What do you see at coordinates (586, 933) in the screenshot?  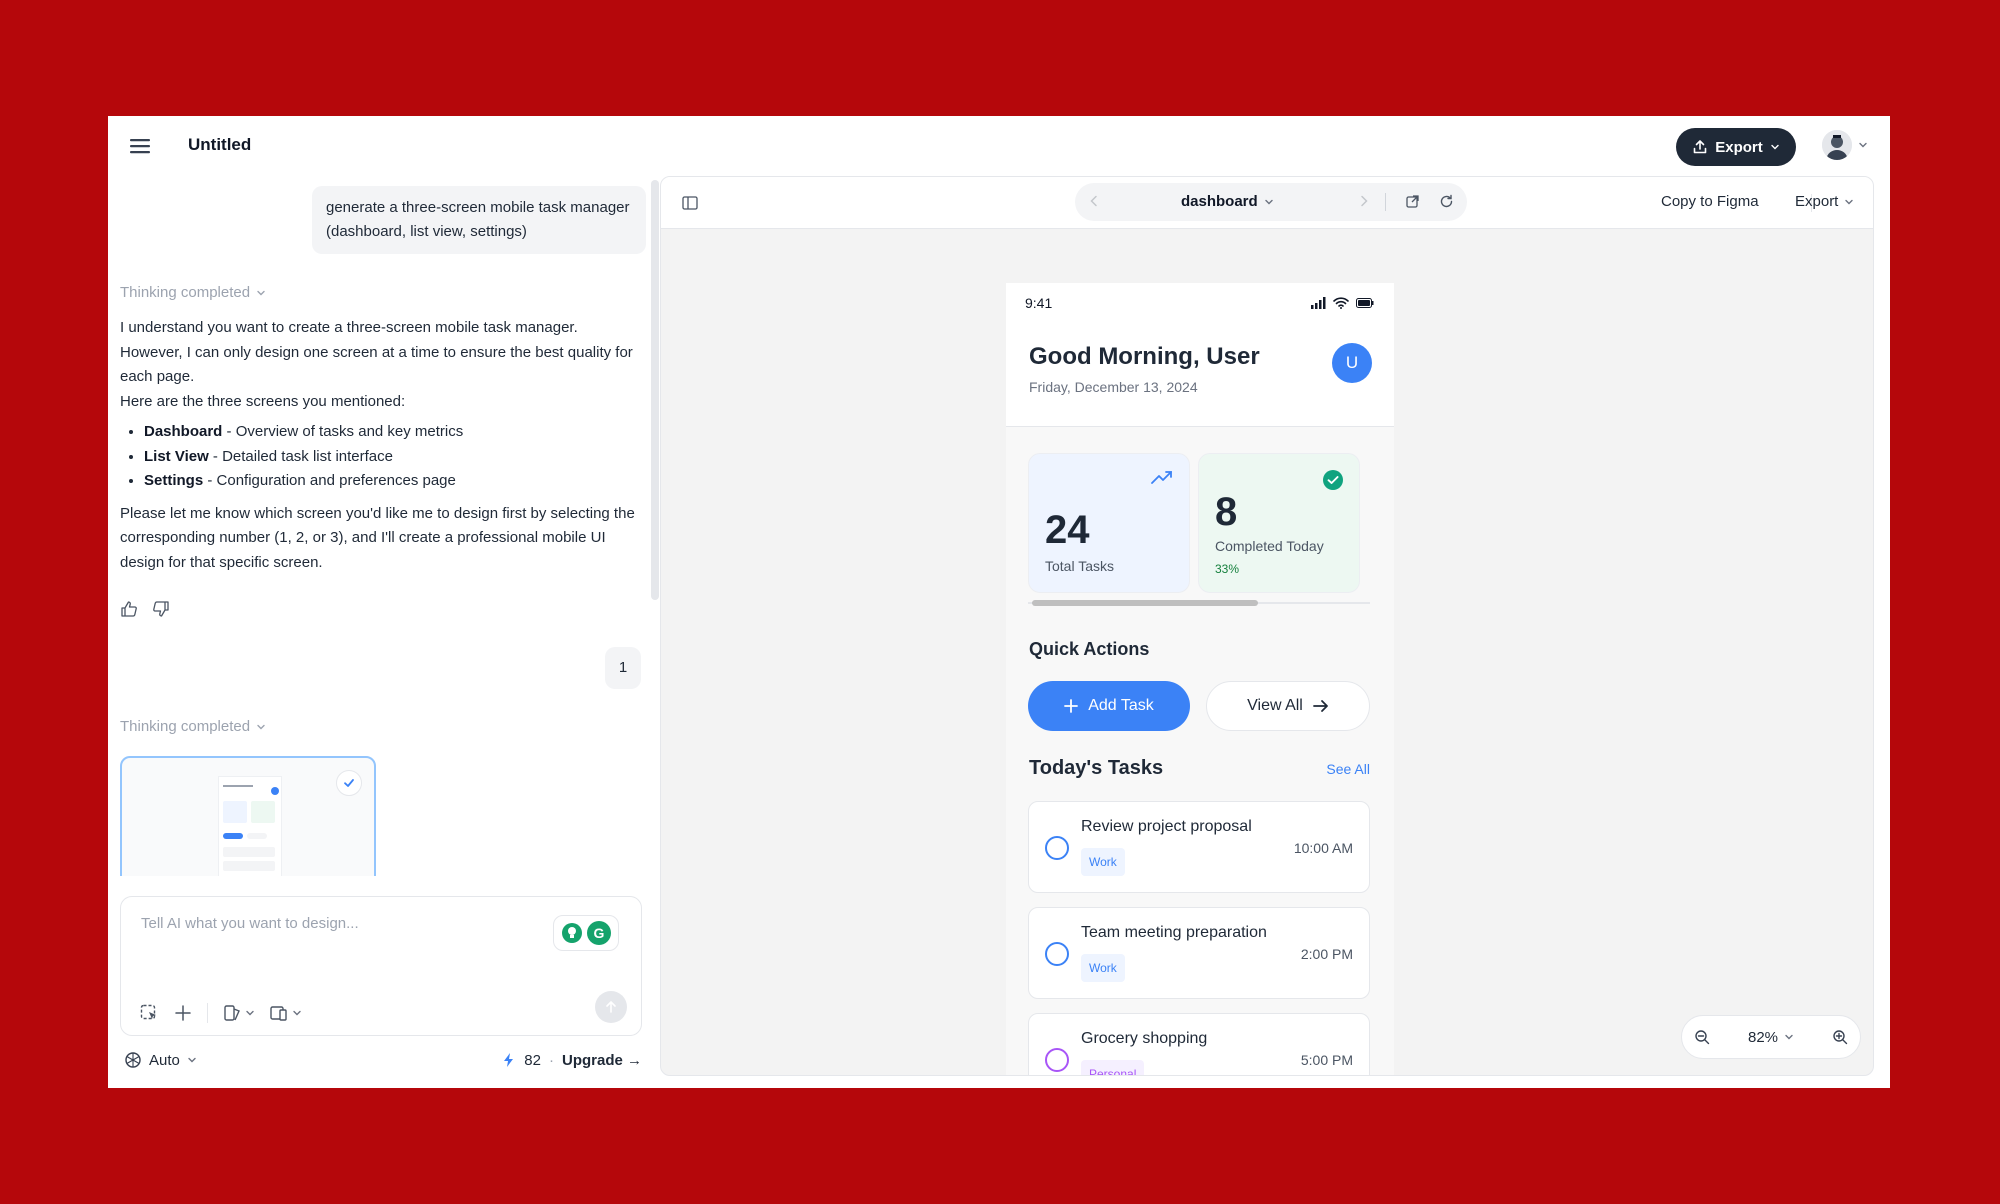 I see `grammarly-widget: G` at bounding box center [586, 933].